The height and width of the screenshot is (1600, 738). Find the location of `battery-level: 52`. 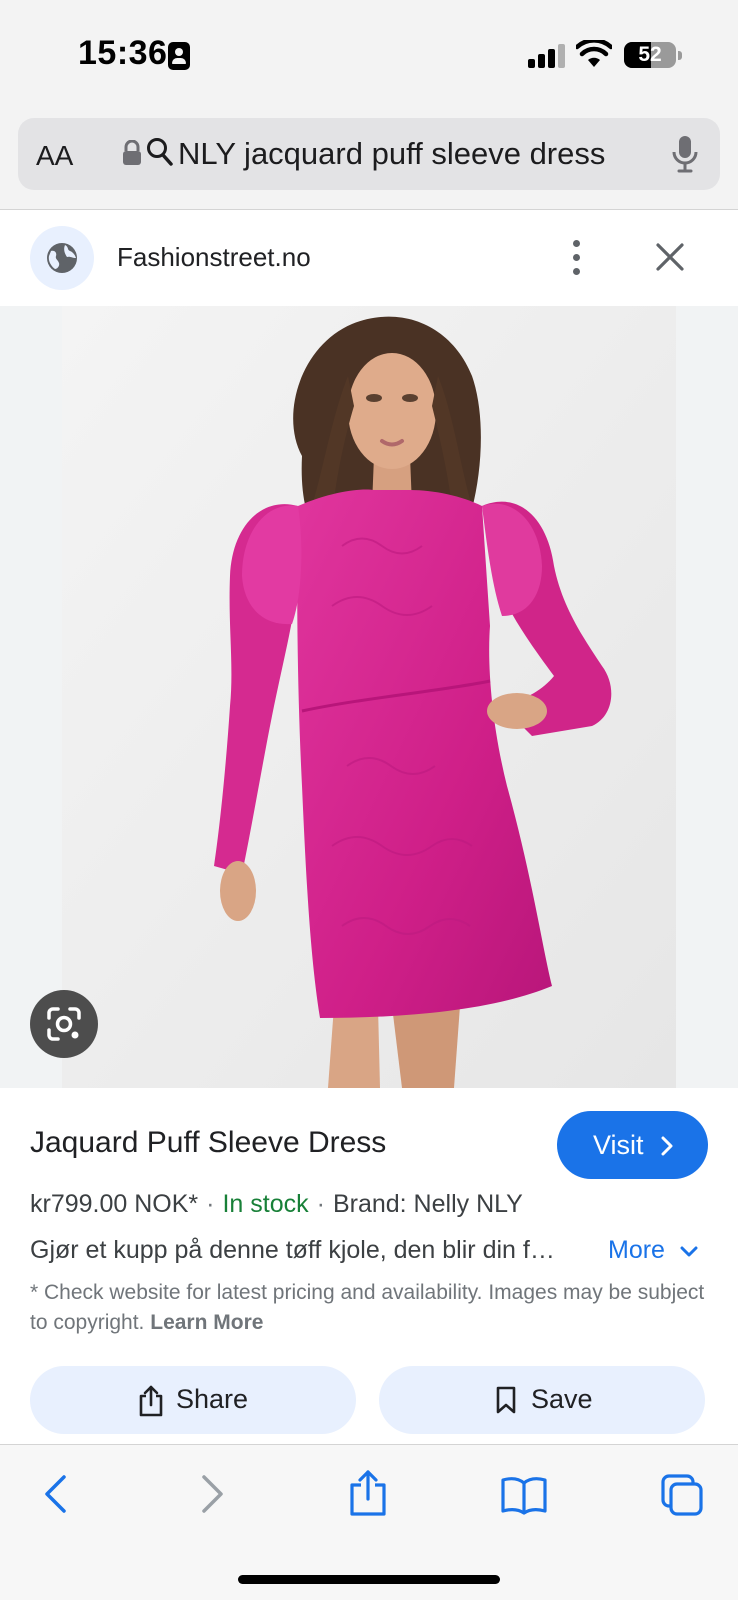

battery-level: 52 is located at coordinates (650, 54).